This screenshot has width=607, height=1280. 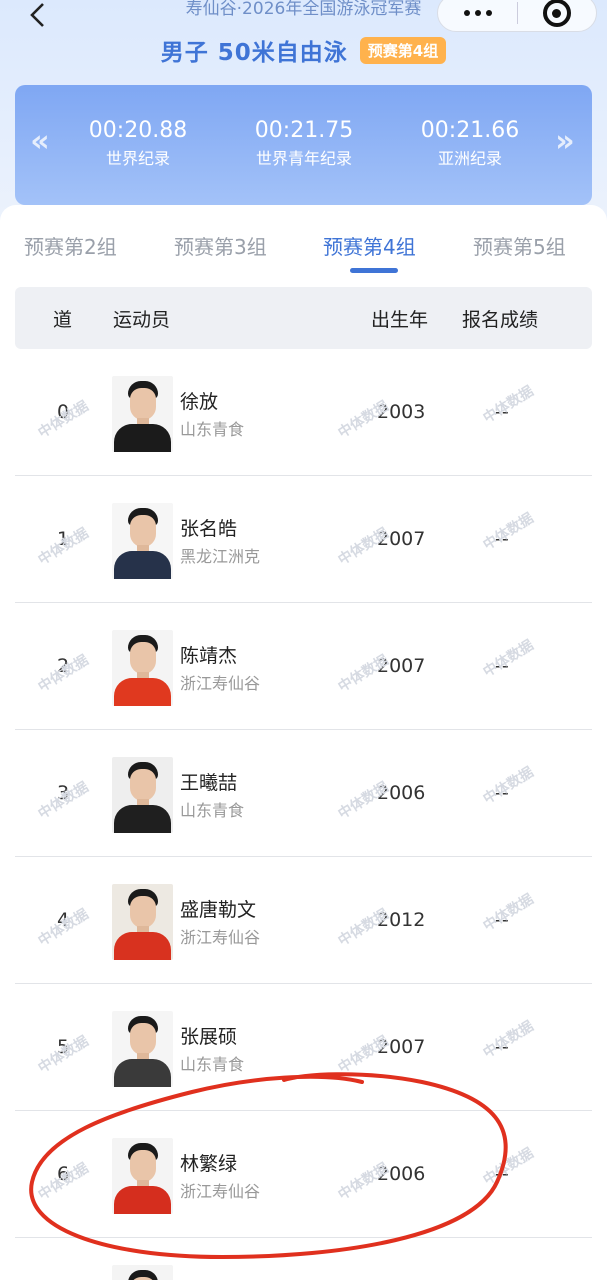 I want to click on heat-tabs: 预赛第2组 预赛第3组 预赛第4组 预赛第5组, so click(x=303, y=240).